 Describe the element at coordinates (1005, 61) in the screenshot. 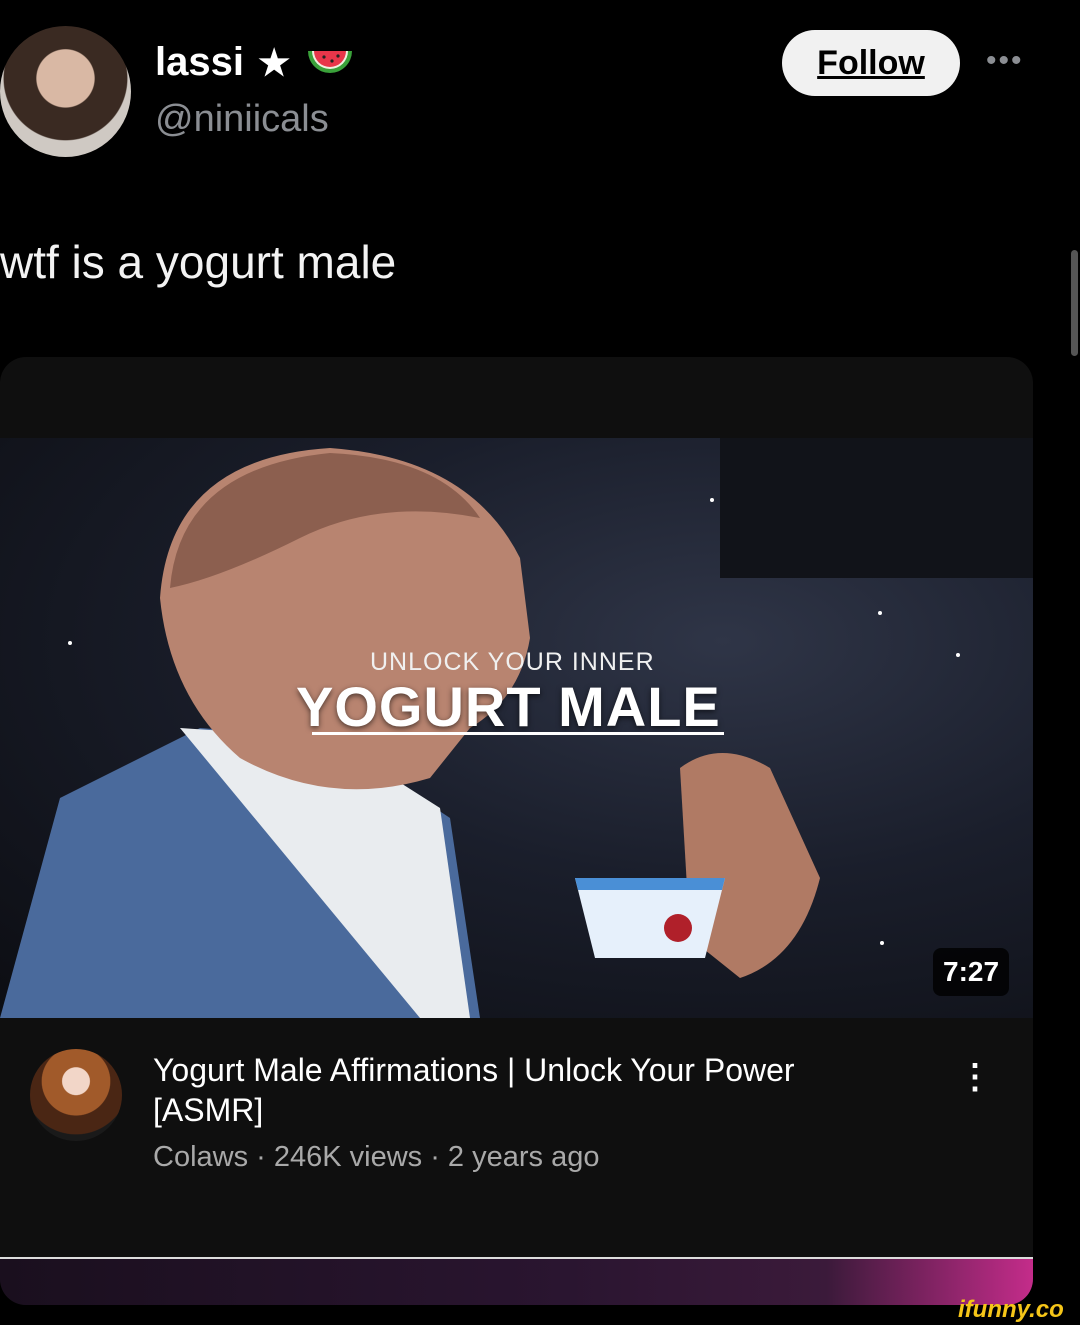

I see `more-icon: •••` at that location.